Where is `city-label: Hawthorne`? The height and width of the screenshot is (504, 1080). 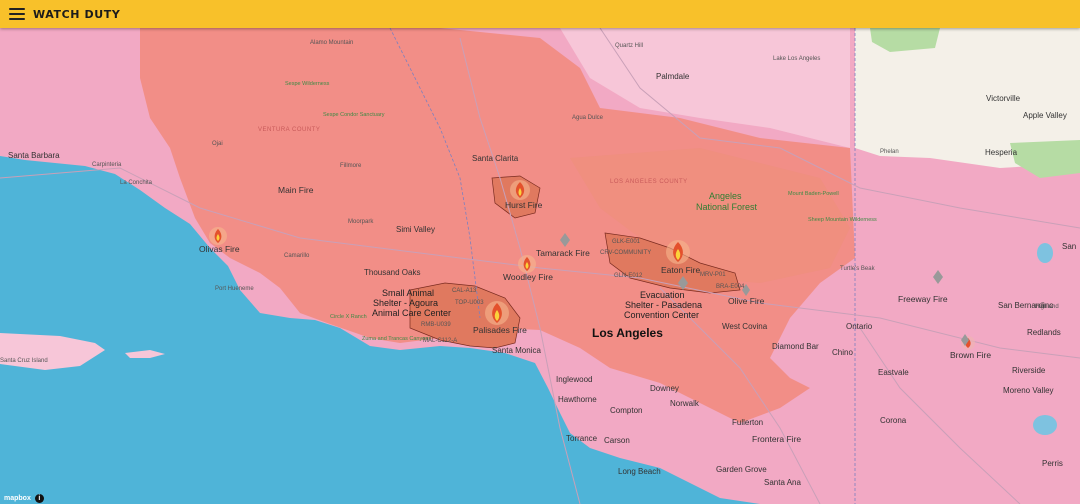
city-label: Hawthorne is located at coordinates (577, 399).